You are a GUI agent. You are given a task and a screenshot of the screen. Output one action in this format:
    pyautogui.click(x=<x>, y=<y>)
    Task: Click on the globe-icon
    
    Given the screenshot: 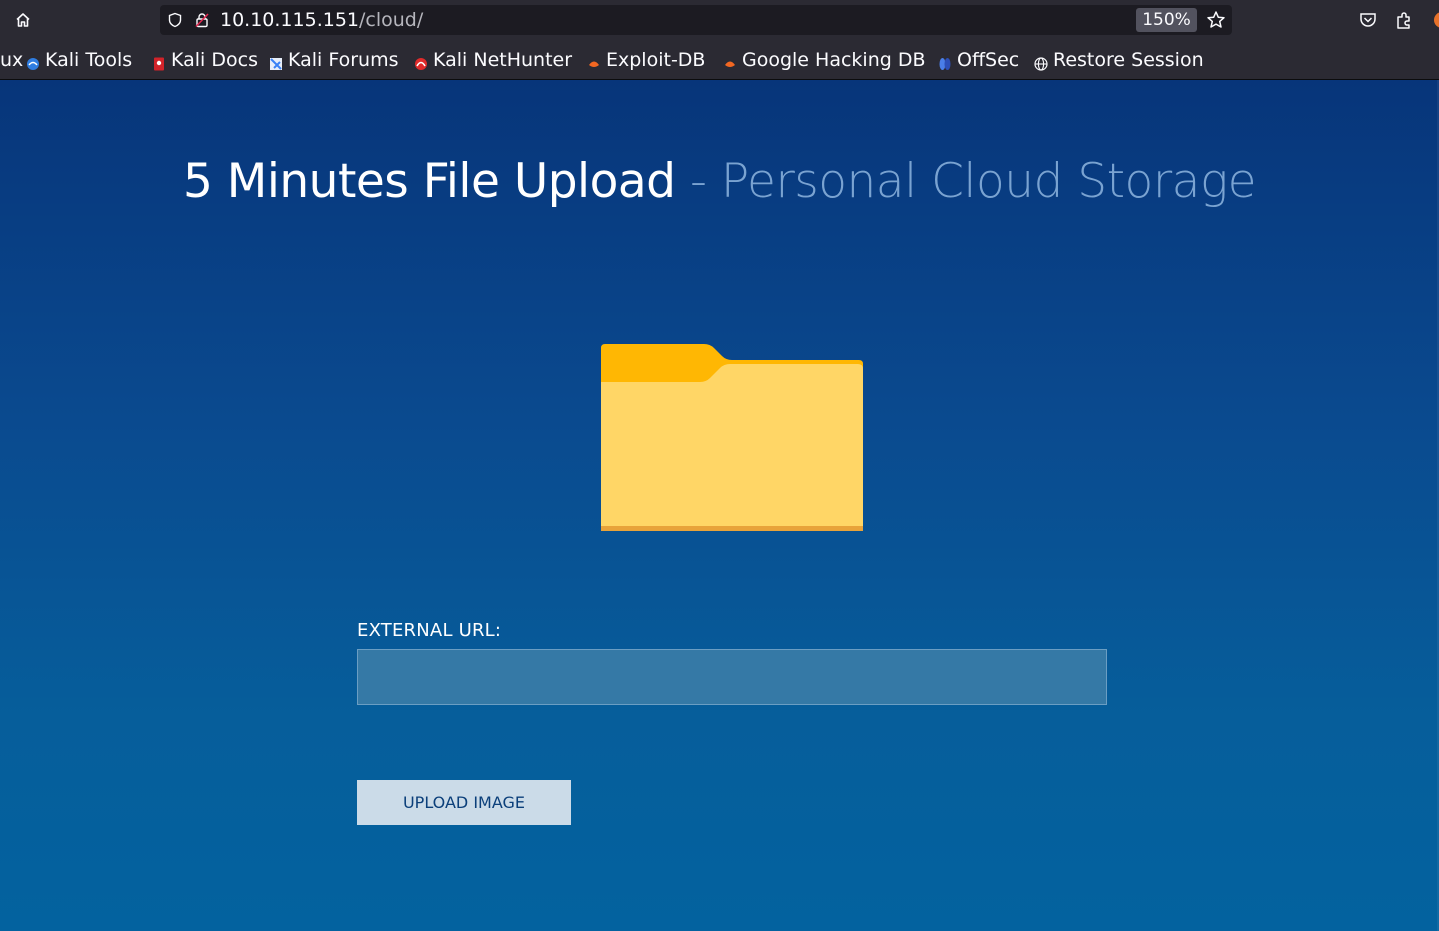 What is the action you would take?
    pyautogui.click(x=1041, y=62)
    